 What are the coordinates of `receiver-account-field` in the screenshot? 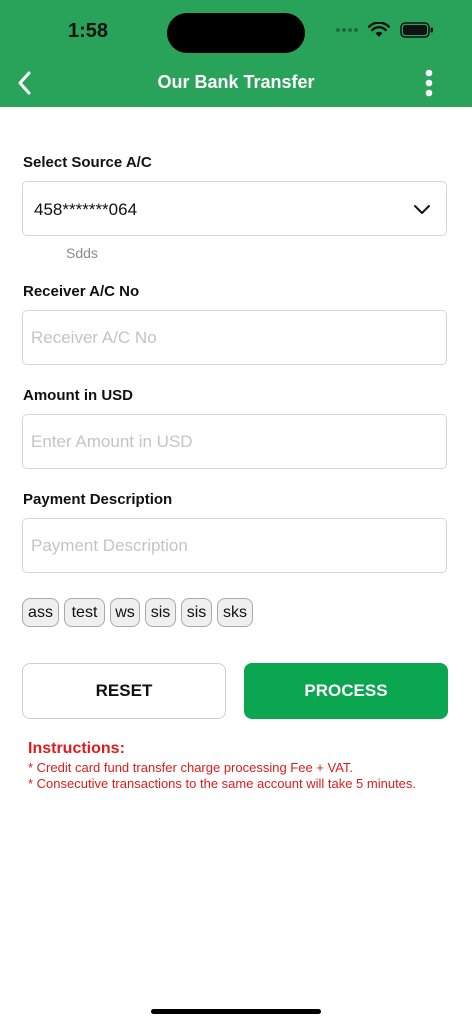 It's located at (234, 337).